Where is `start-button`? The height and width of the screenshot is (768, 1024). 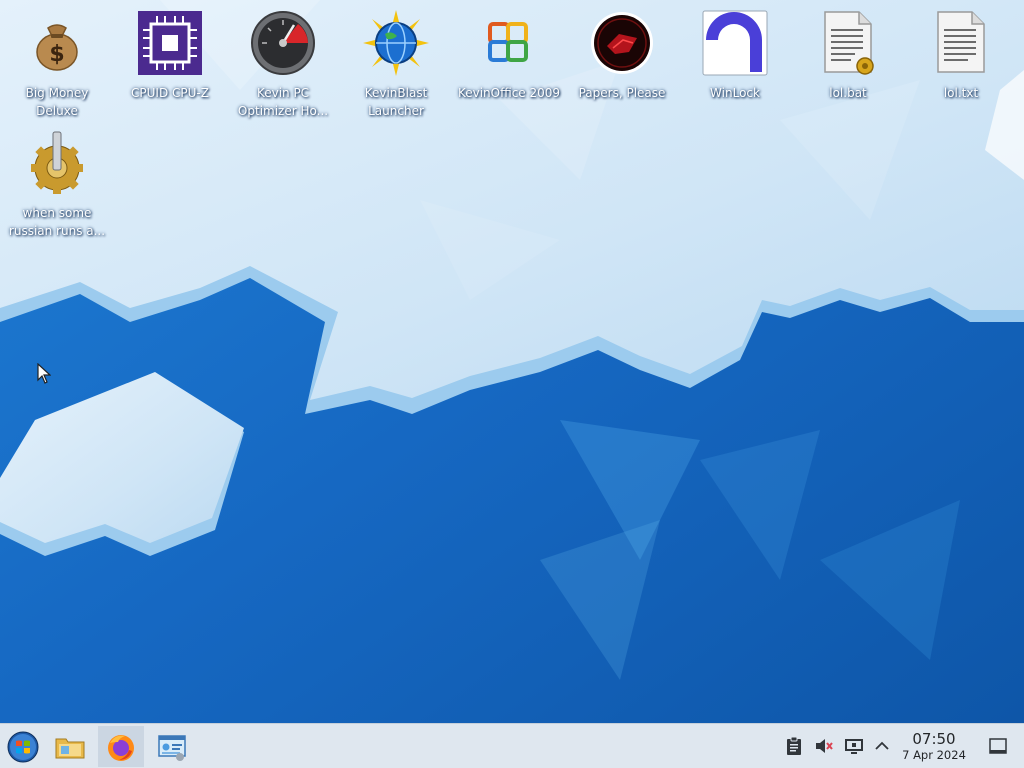
start-button is located at coordinates (23, 746).